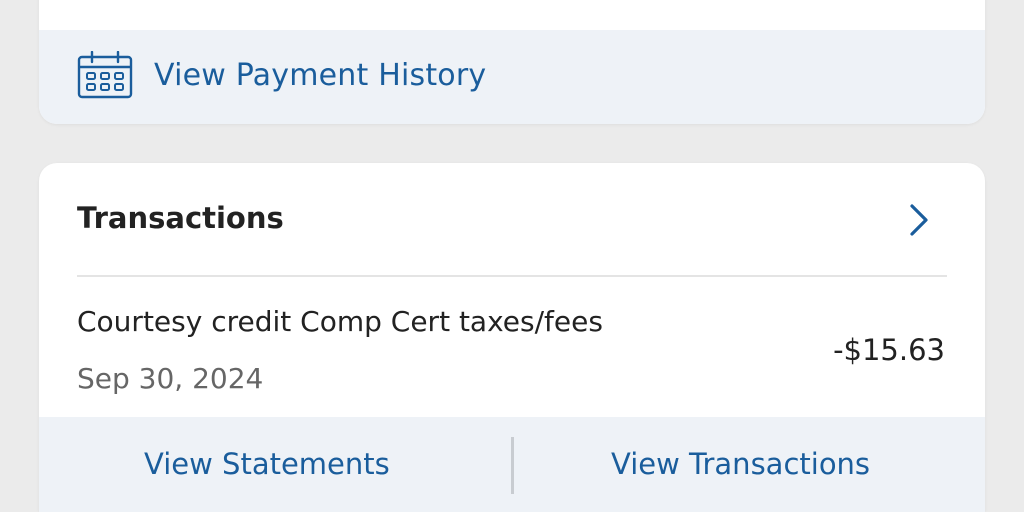  Describe the element at coordinates (512, 15) in the screenshot. I see `payment-card-content` at that location.